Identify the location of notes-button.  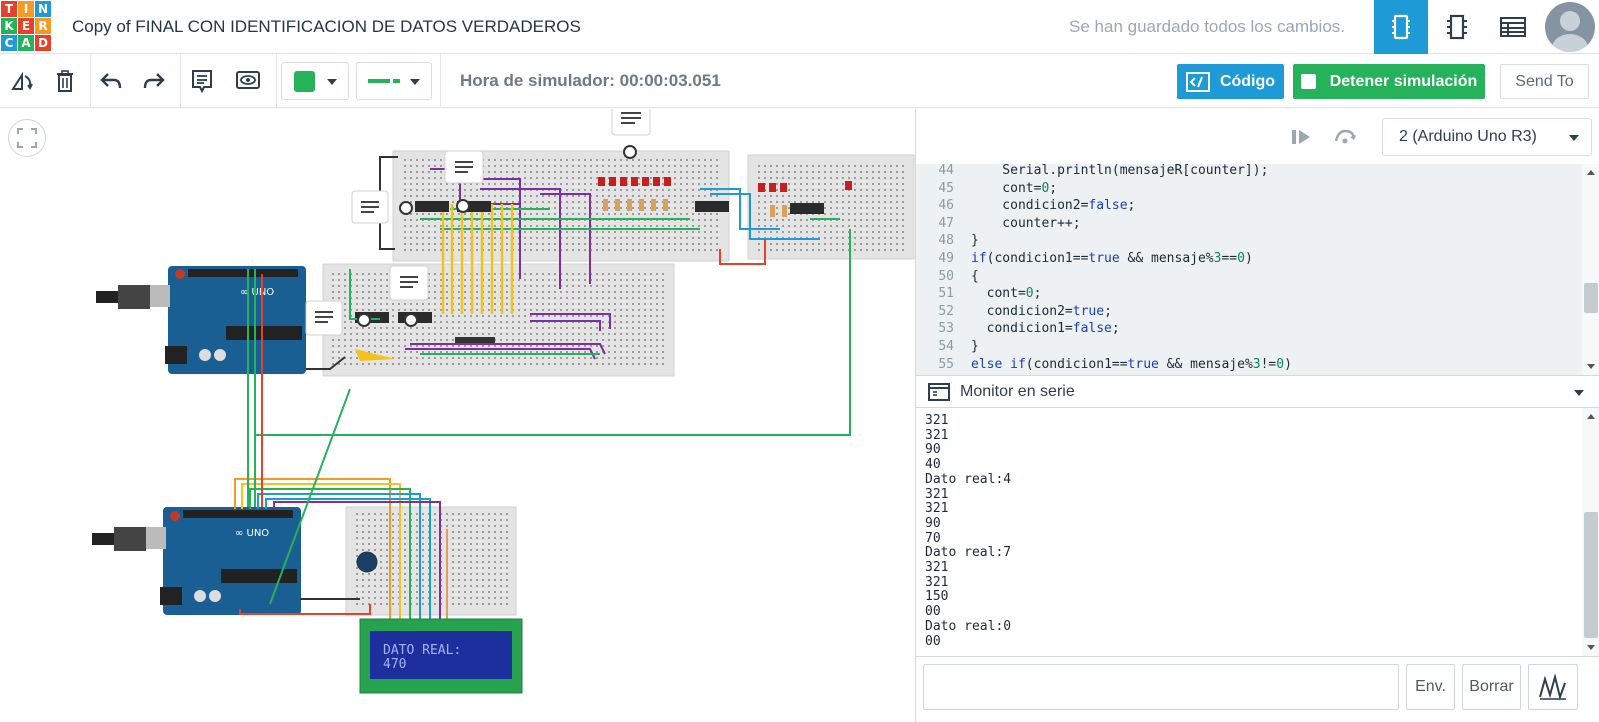
(202, 81).